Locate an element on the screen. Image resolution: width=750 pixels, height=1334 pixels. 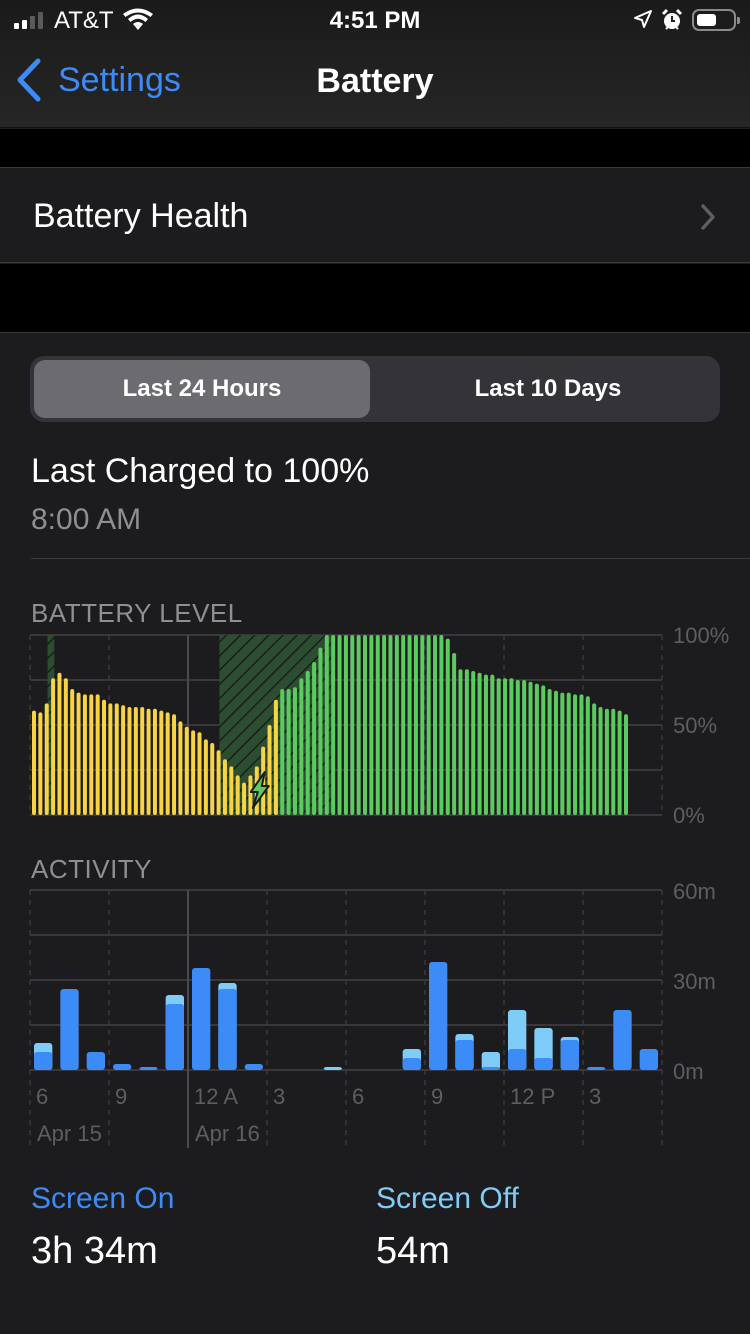
tab-last-24-hours: Last 24 Hours is located at coordinates (202, 389).